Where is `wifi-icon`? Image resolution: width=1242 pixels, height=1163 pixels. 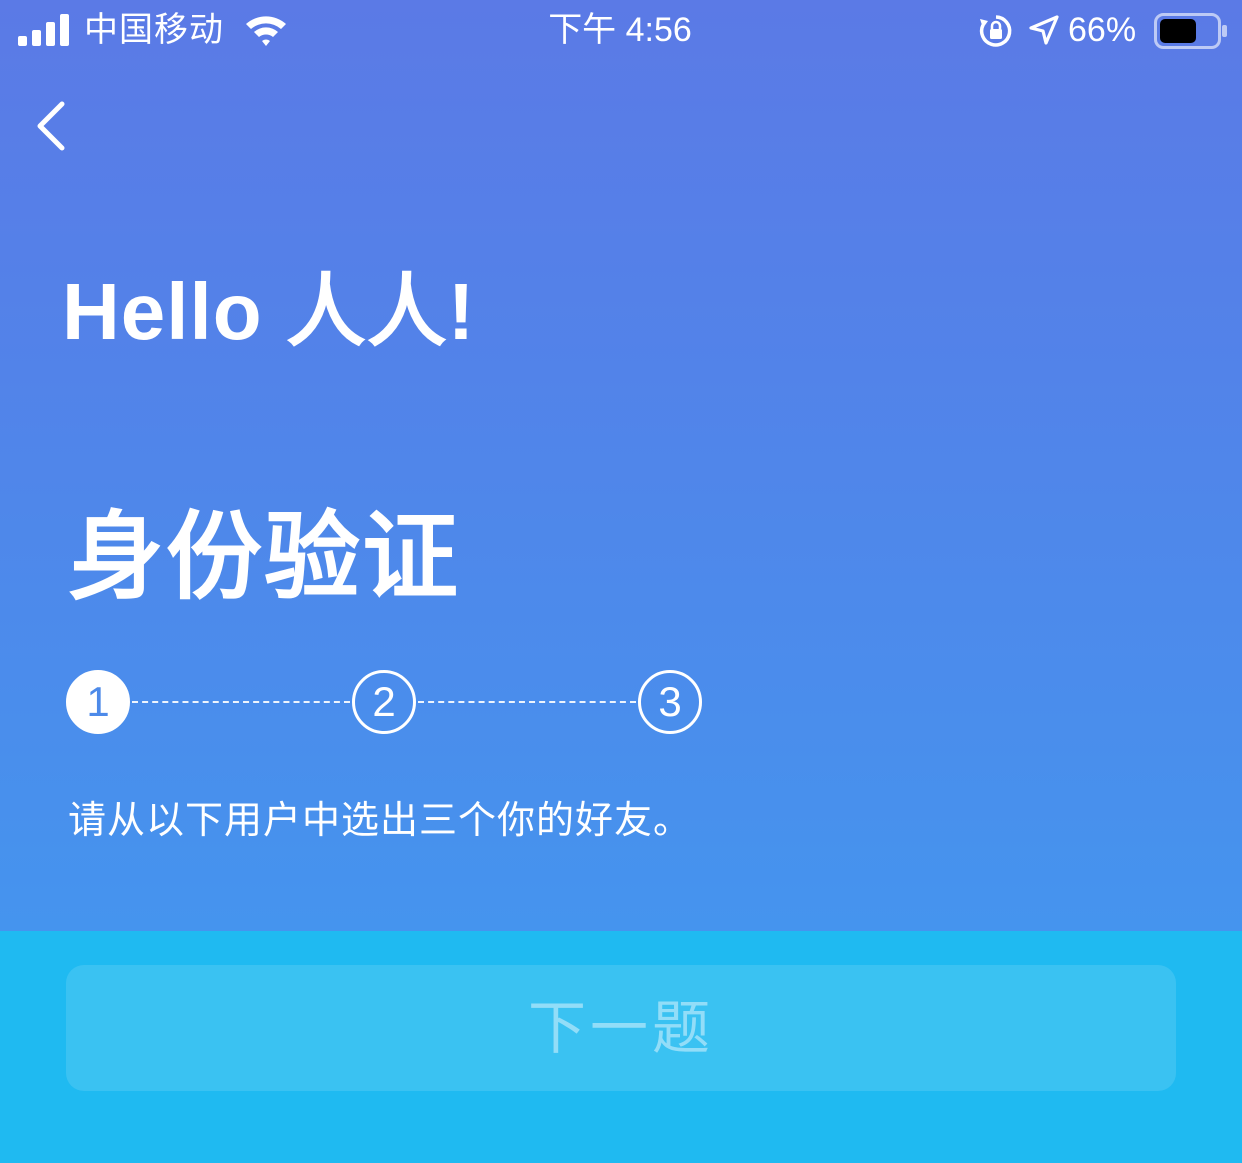
wifi-icon is located at coordinates (266, 31).